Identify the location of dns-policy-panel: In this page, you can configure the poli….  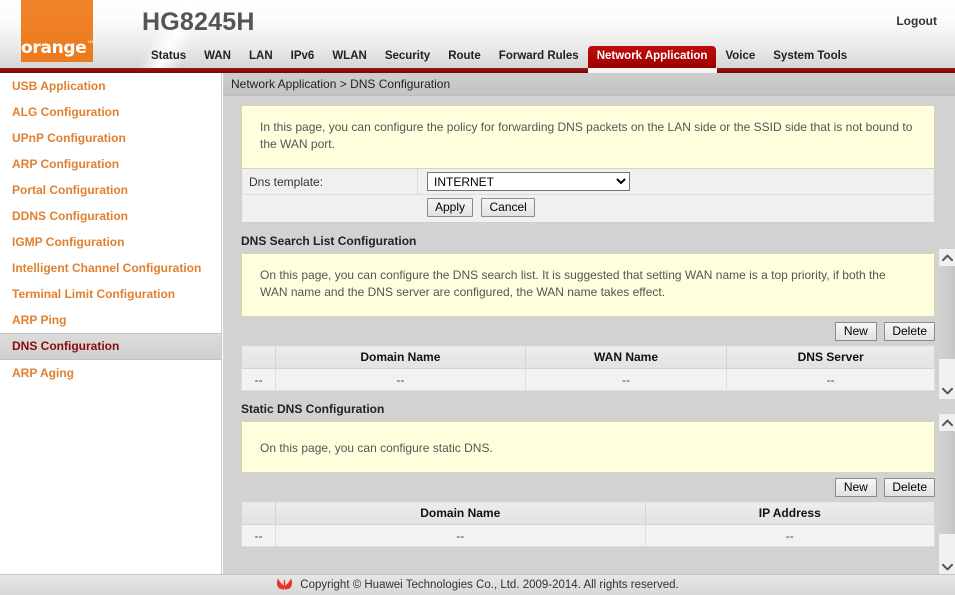
(588, 164).